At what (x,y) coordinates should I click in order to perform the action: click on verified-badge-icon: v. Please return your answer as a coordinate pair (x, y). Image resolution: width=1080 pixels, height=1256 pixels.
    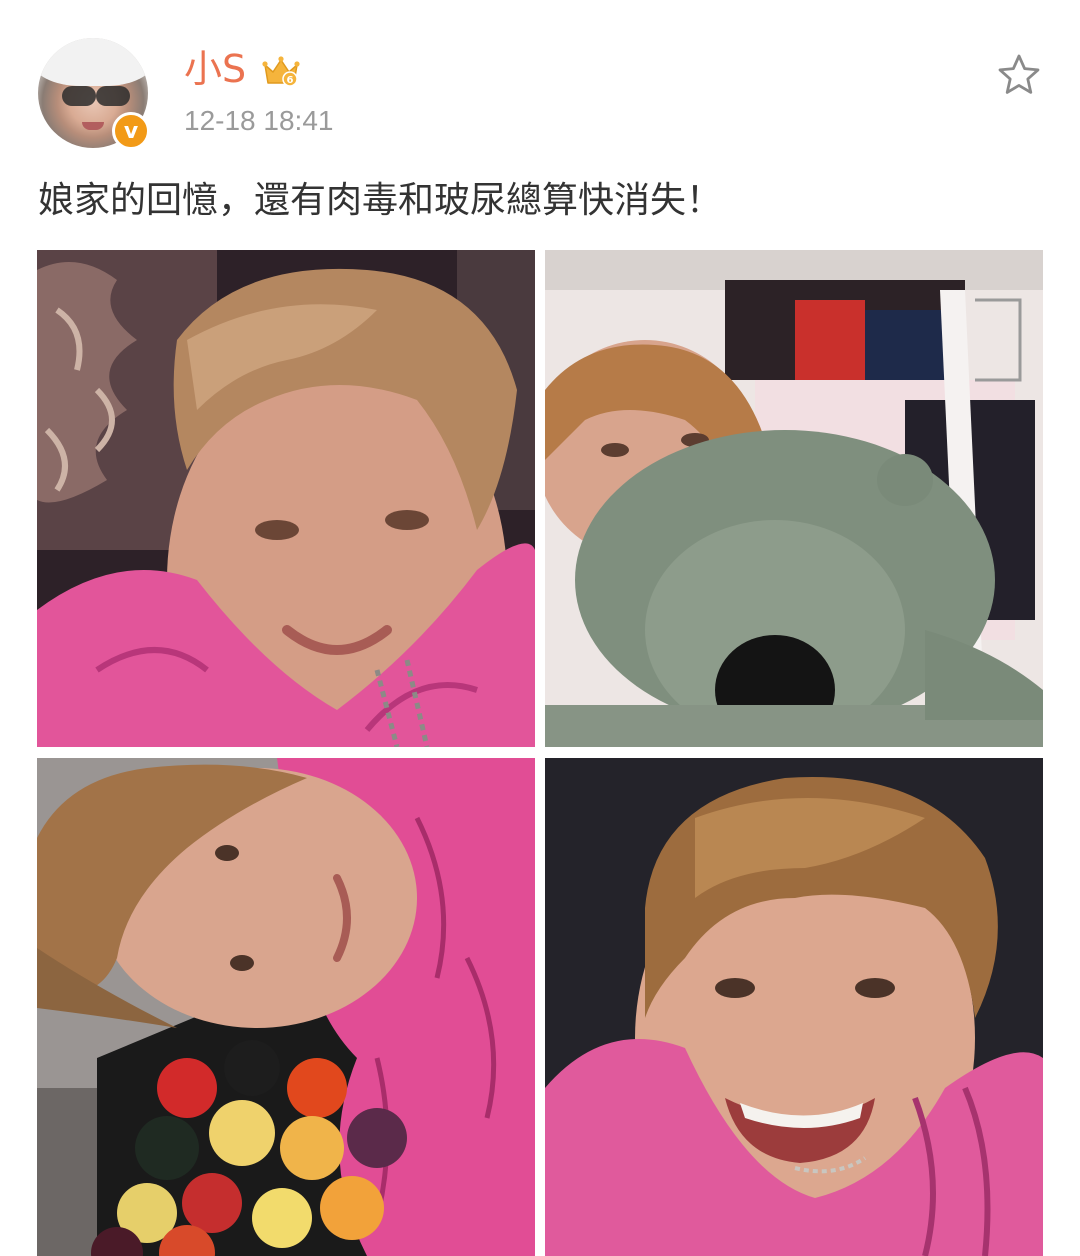
    Looking at the image, I should click on (131, 131).